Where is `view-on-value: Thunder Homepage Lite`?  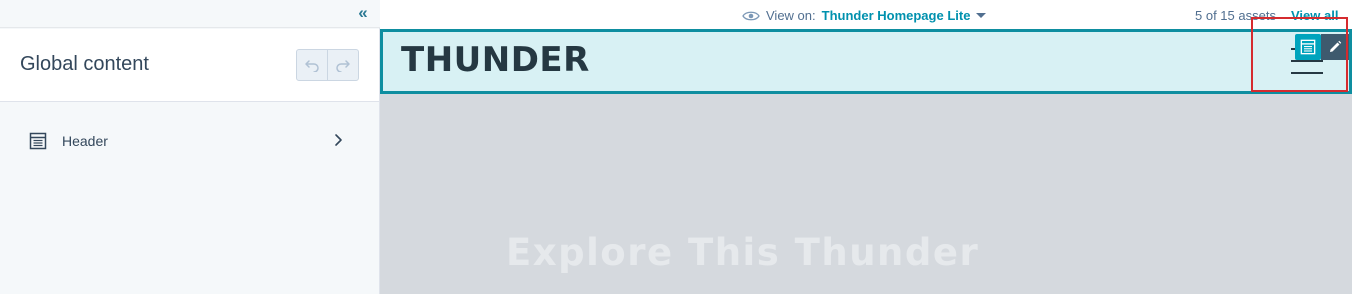
view-on-value: Thunder Homepage Lite is located at coordinates (896, 15).